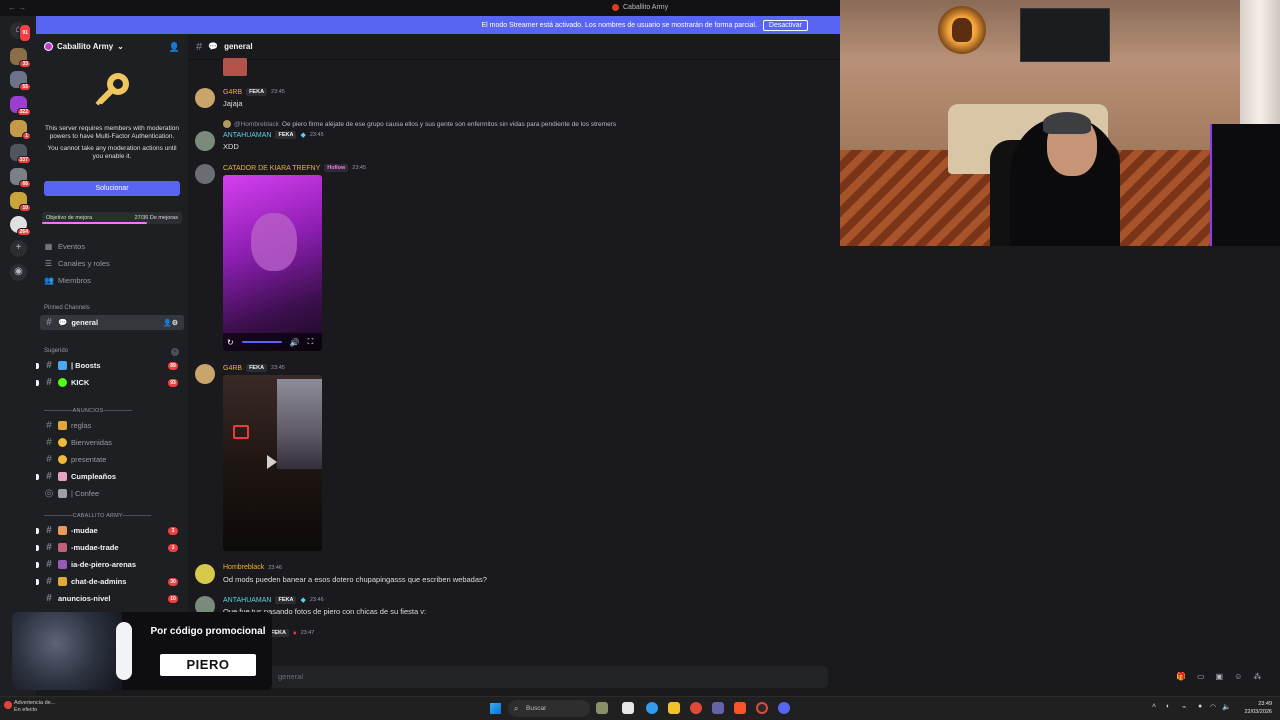  I want to click on channel-confee: ◎ | Confee, so click(112, 493).